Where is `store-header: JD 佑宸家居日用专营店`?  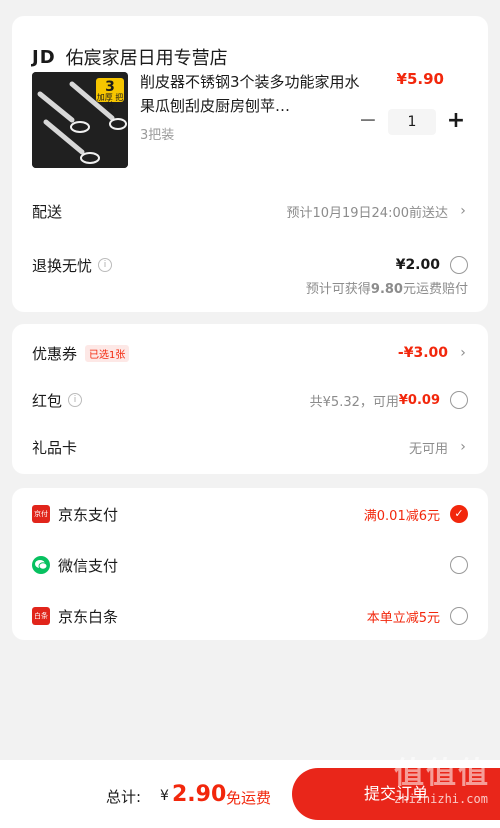 store-header: JD 佑宸家居日用专营店 is located at coordinates (130, 57).